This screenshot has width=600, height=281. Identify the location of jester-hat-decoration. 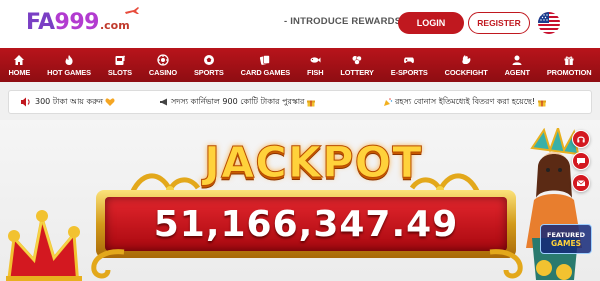
(44, 245).